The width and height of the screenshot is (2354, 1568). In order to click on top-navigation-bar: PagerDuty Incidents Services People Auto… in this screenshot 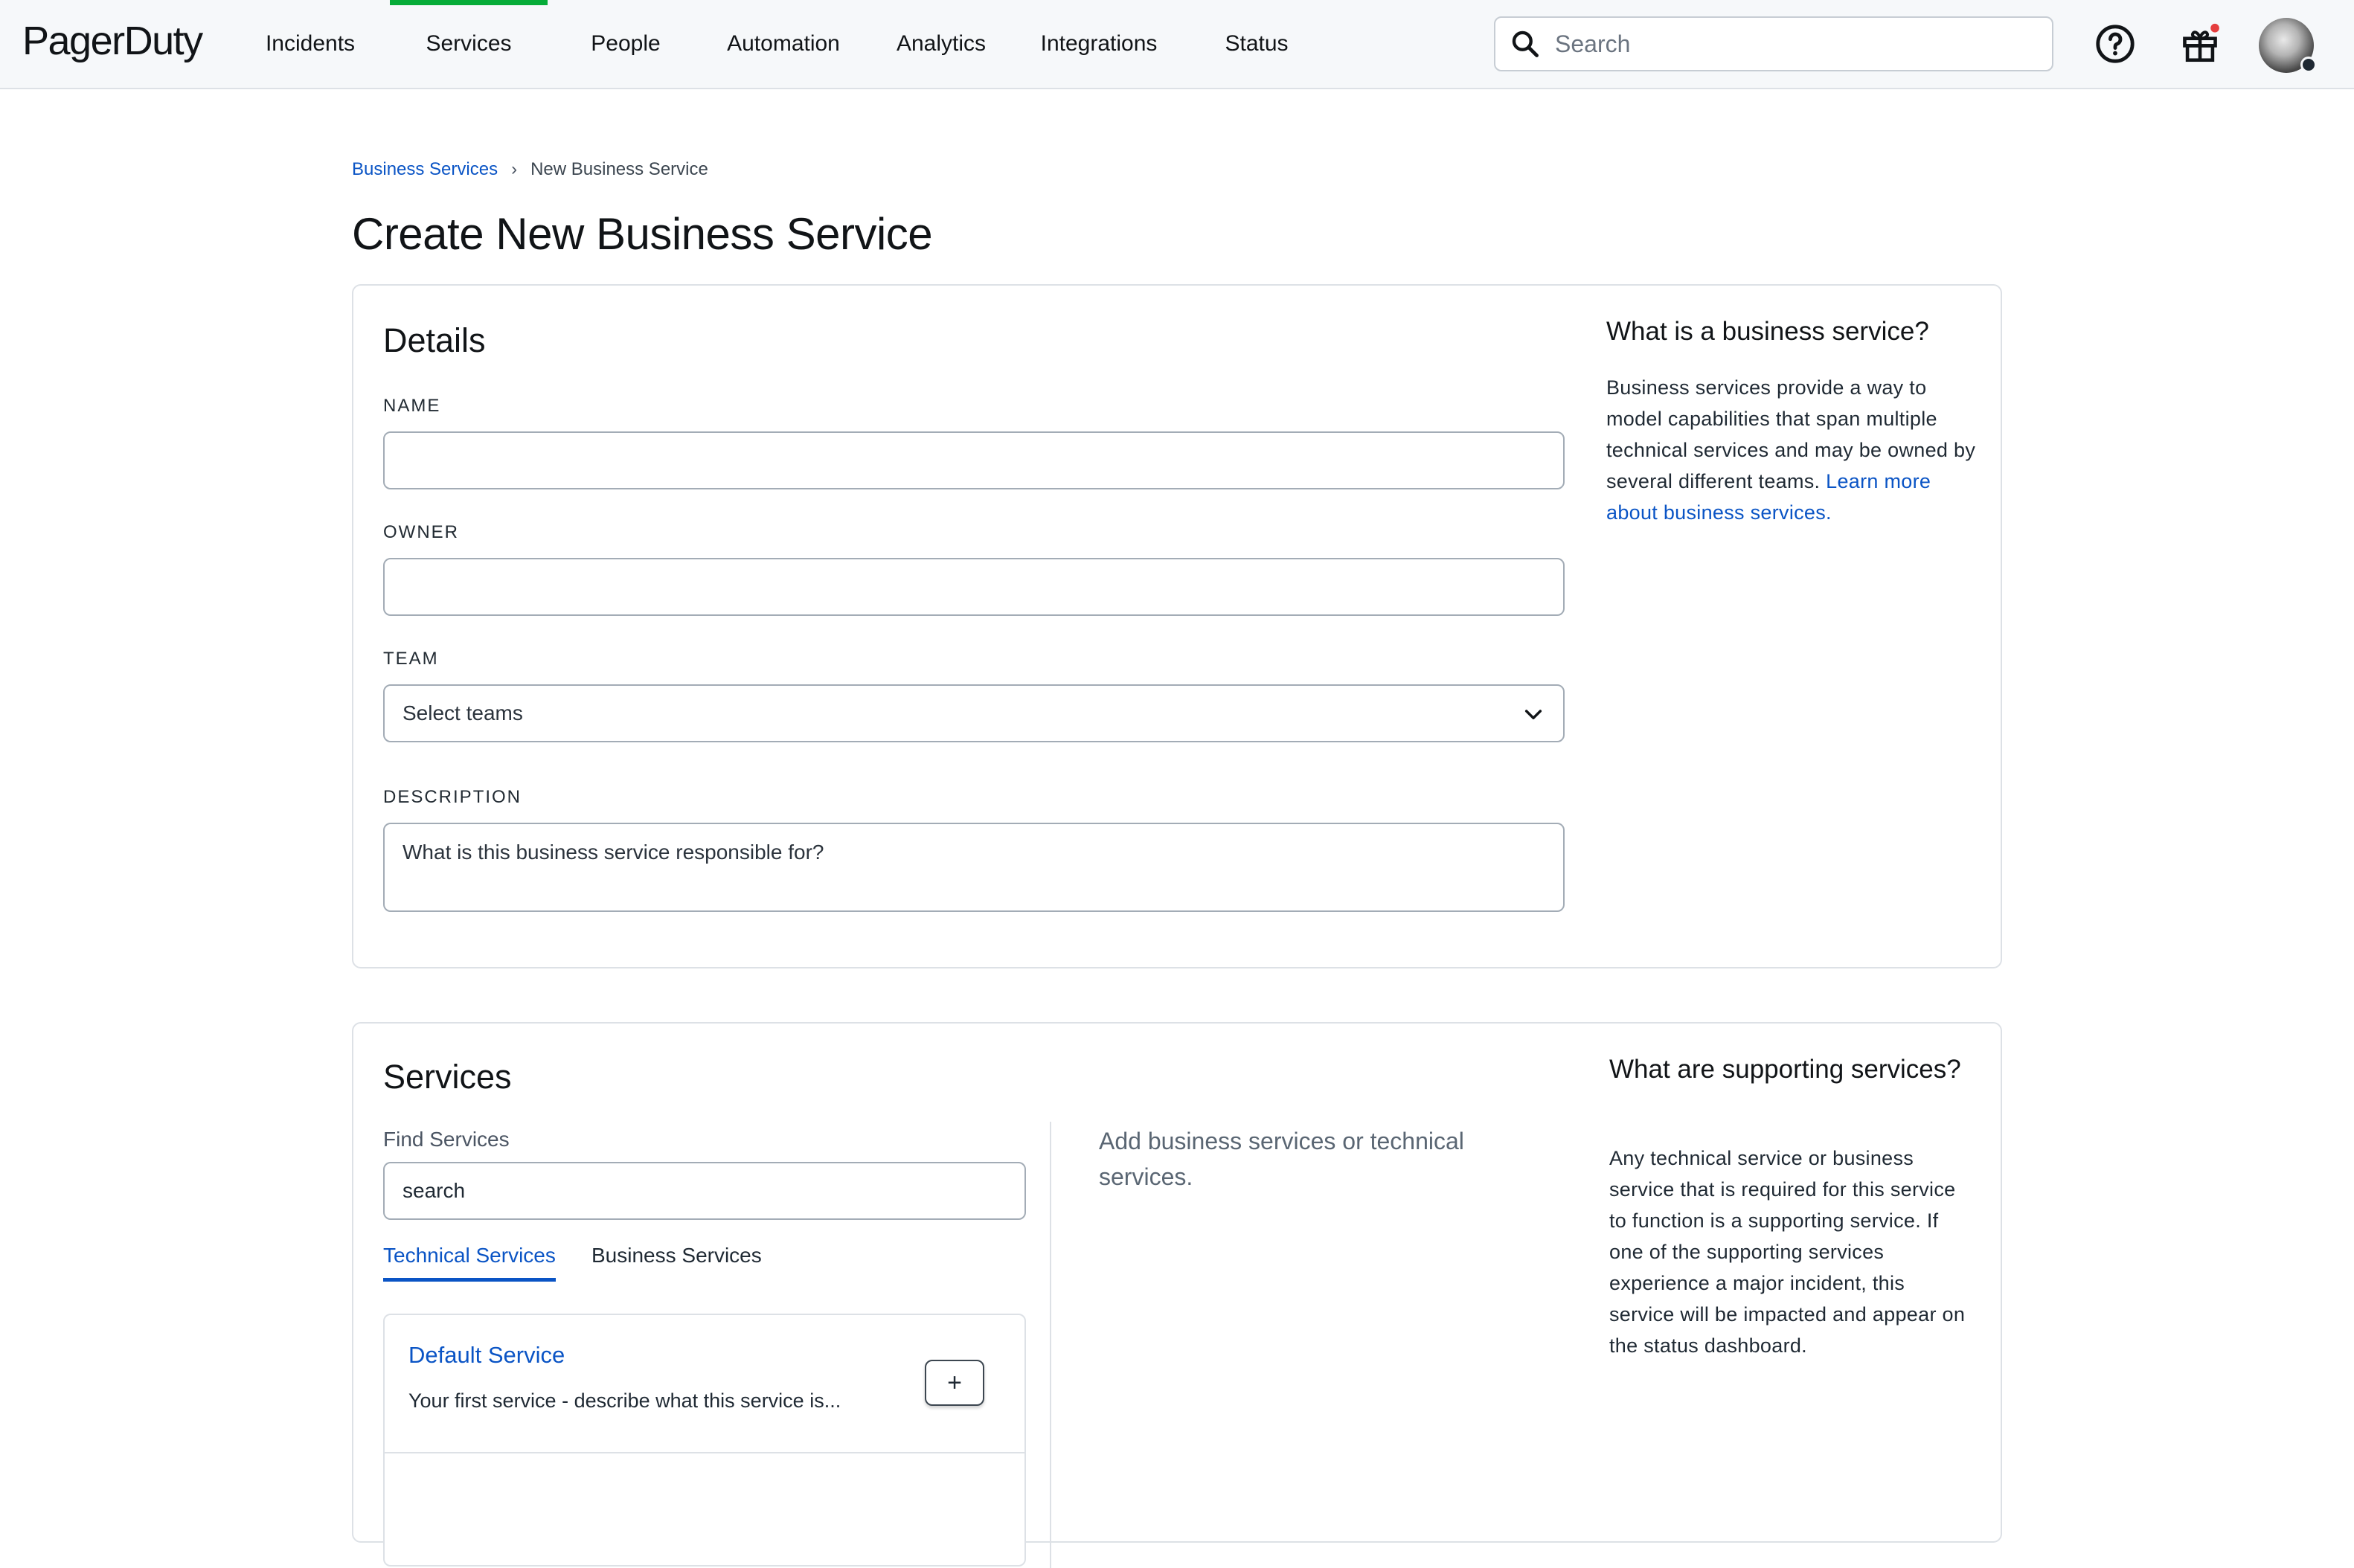, I will do `click(1177, 44)`.